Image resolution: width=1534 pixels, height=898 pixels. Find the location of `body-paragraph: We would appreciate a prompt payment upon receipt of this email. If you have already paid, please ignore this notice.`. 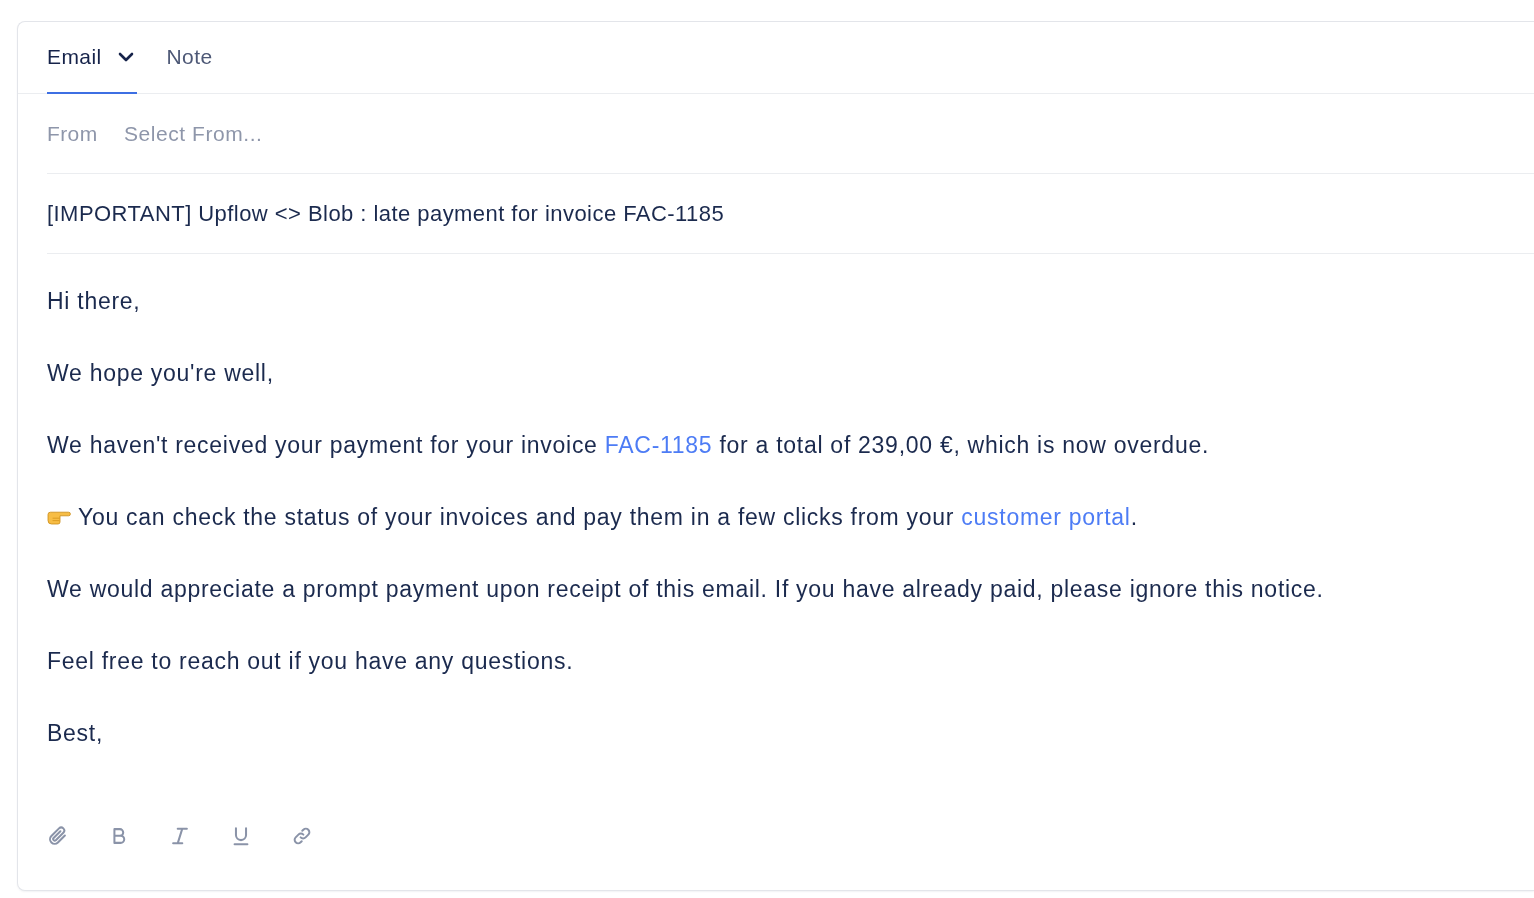

body-paragraph: We would appreciate a prompt payment upon receipt of this email. If you have already paid, please ignore this notice. is located at coordinates (685, 589).